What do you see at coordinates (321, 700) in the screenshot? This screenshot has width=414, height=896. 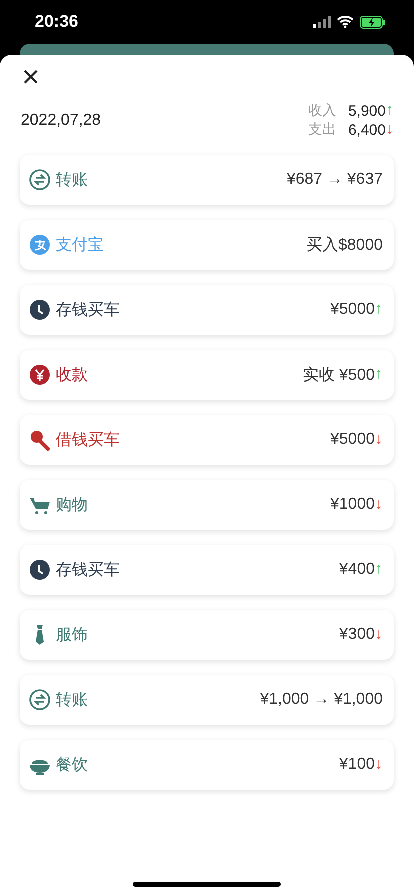 I see `amount-text: ¥1,000 → ¥1,000` at bounding box center [321, 700].